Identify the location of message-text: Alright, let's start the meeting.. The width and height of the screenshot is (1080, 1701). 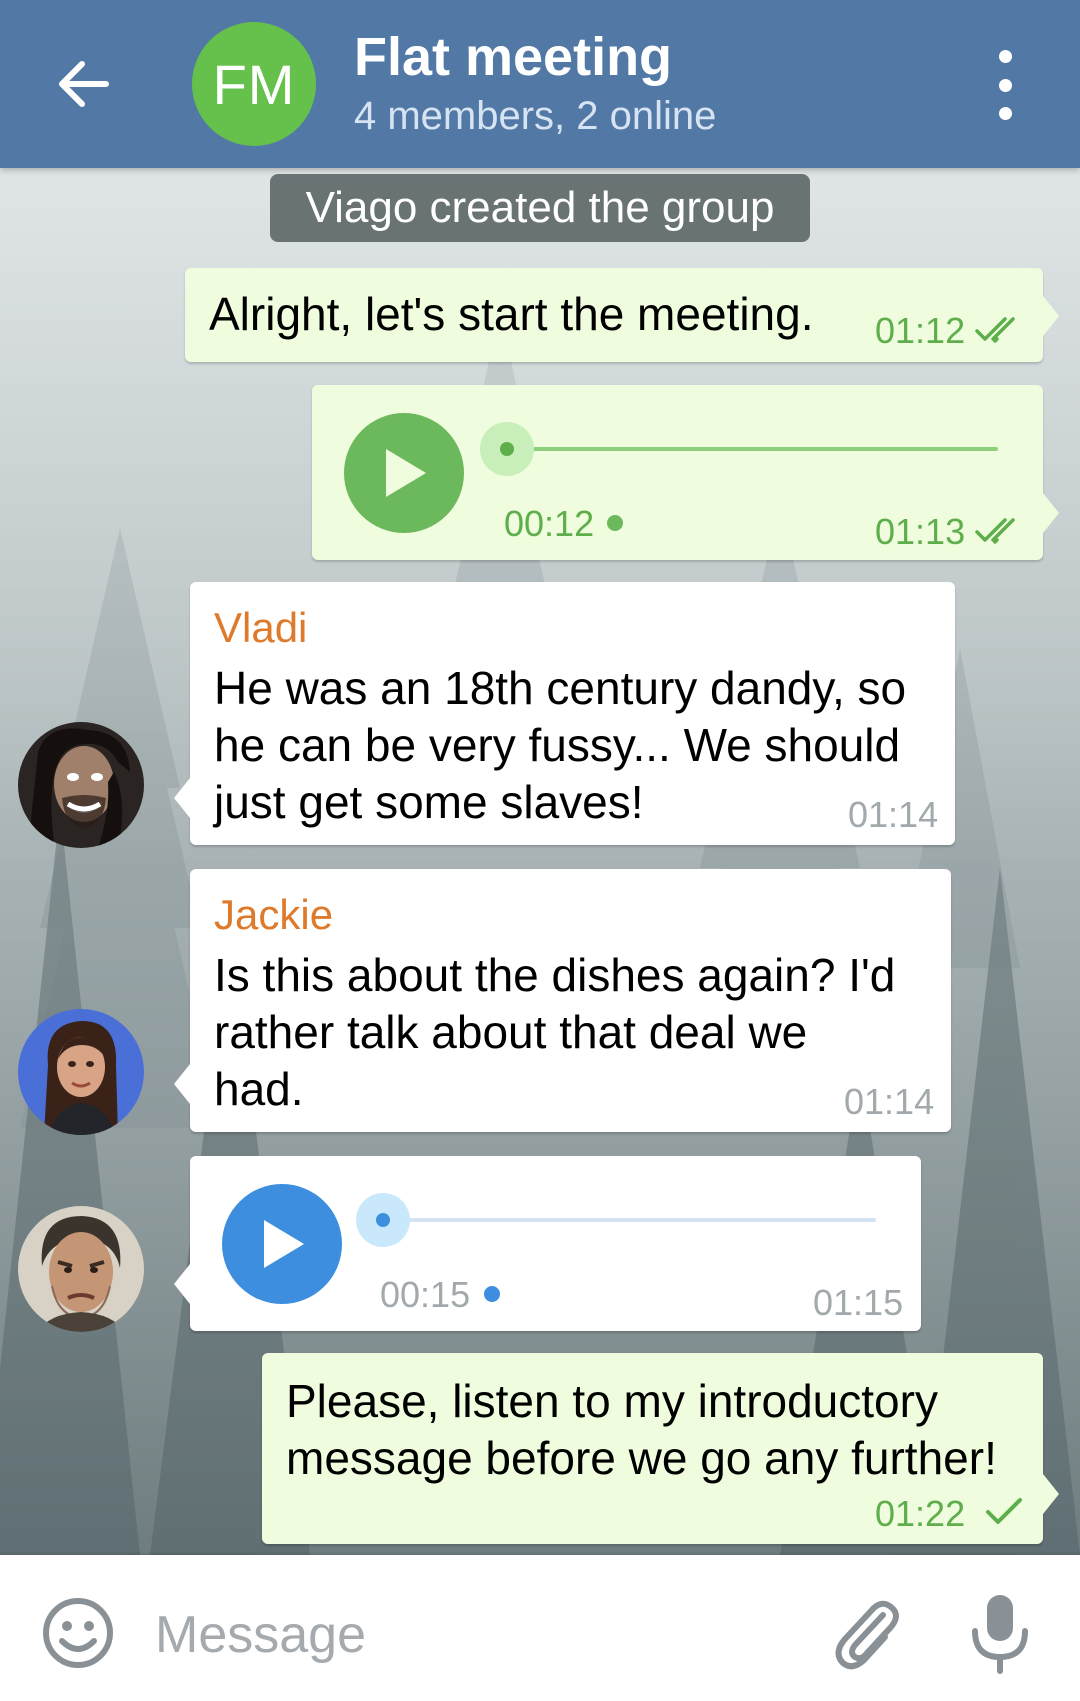
(511, 314).